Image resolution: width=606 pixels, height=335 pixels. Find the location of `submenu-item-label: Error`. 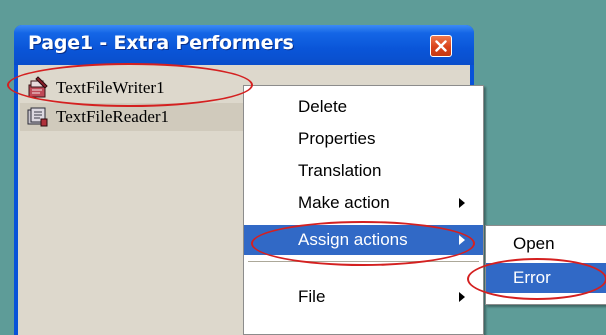

submenu-item-label: Error is located at coordinates (532, 277).